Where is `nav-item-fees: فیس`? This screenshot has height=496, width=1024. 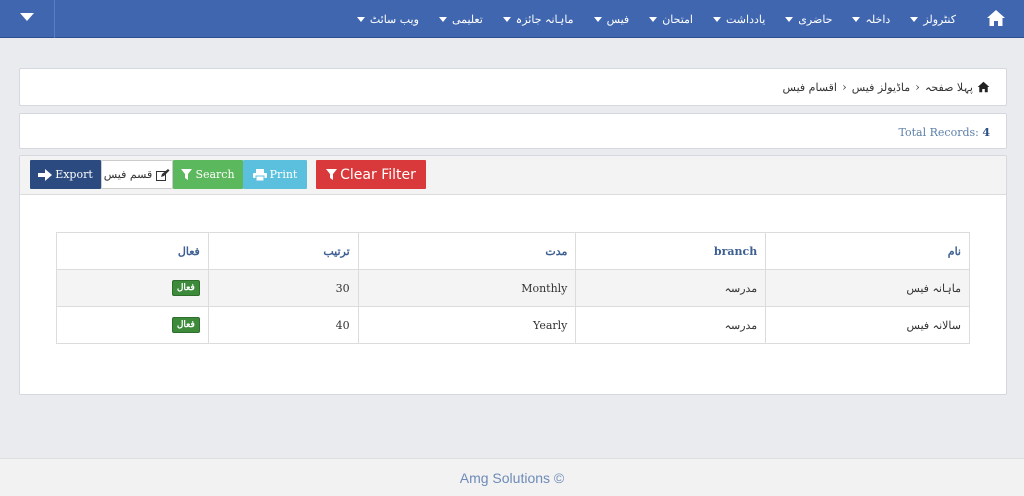
nav-item-fees: فیس is located at coordinates (611, 19).